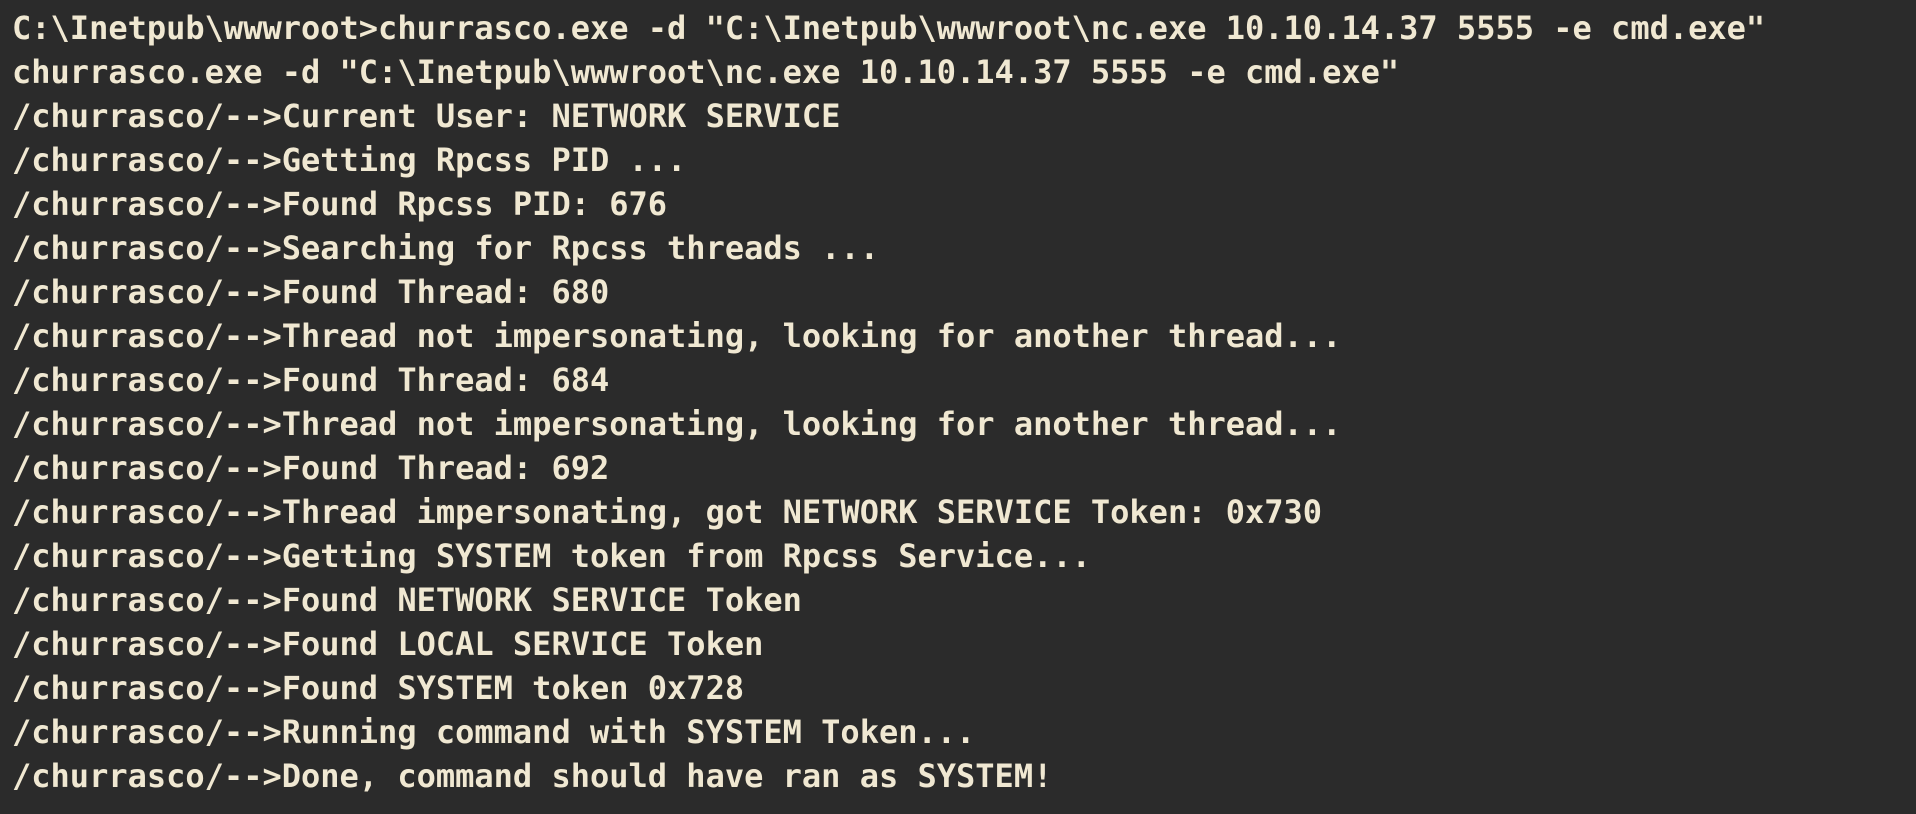 The image size is (1916, 814). I want to click on output-line: /churrasco/-->Found Thread: 684, so click(311, 380).